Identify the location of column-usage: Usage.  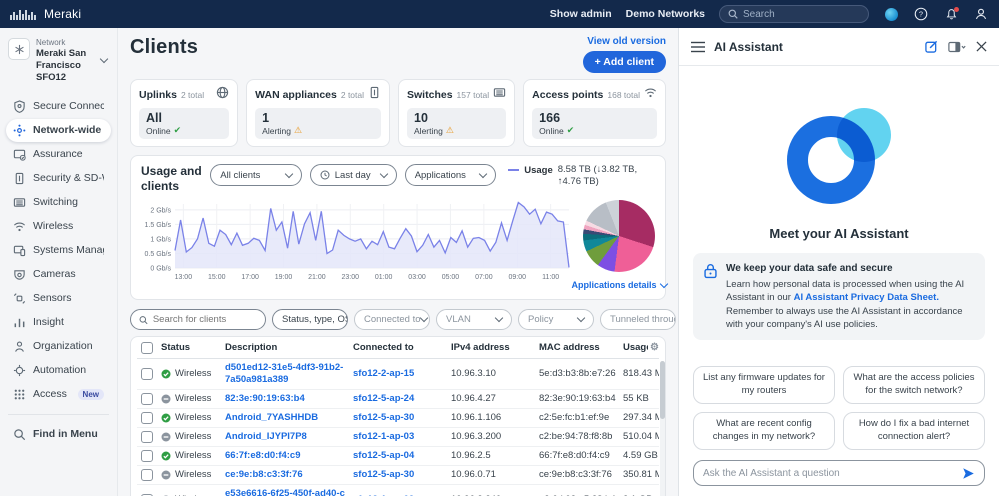
(635, 347).